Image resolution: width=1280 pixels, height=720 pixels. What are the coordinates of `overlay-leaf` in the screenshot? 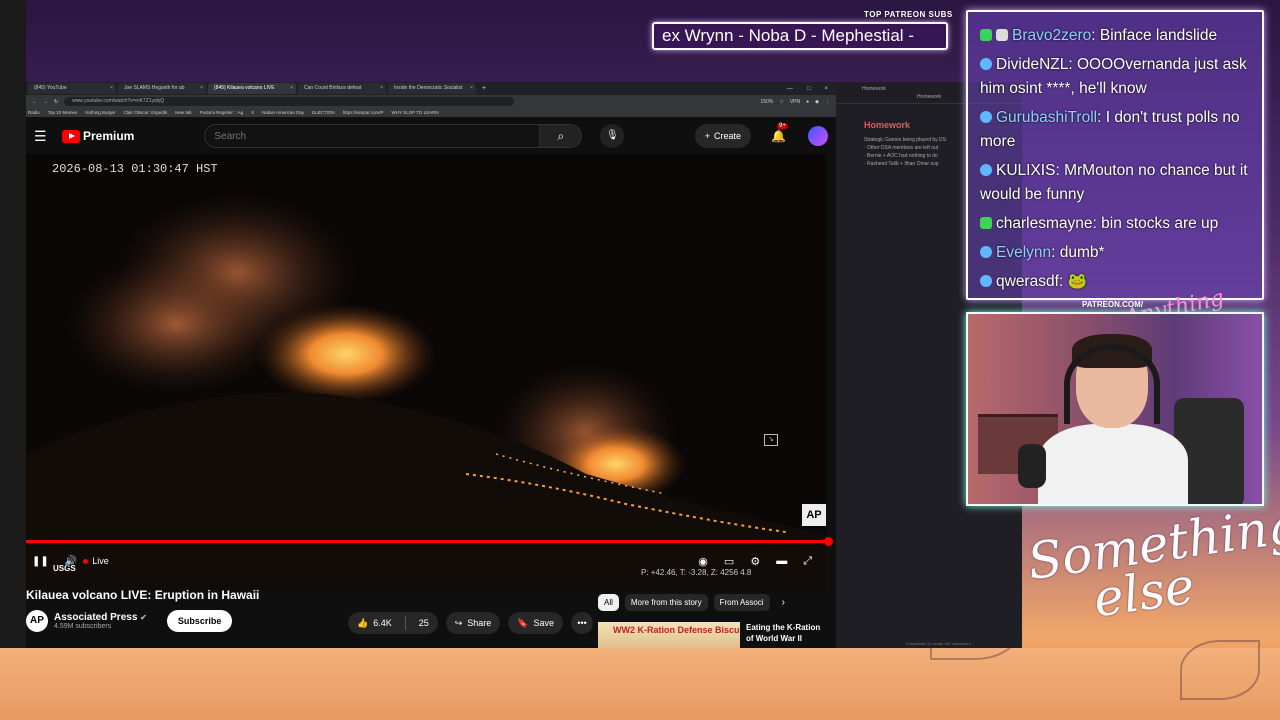 It's located at (1220, 670).